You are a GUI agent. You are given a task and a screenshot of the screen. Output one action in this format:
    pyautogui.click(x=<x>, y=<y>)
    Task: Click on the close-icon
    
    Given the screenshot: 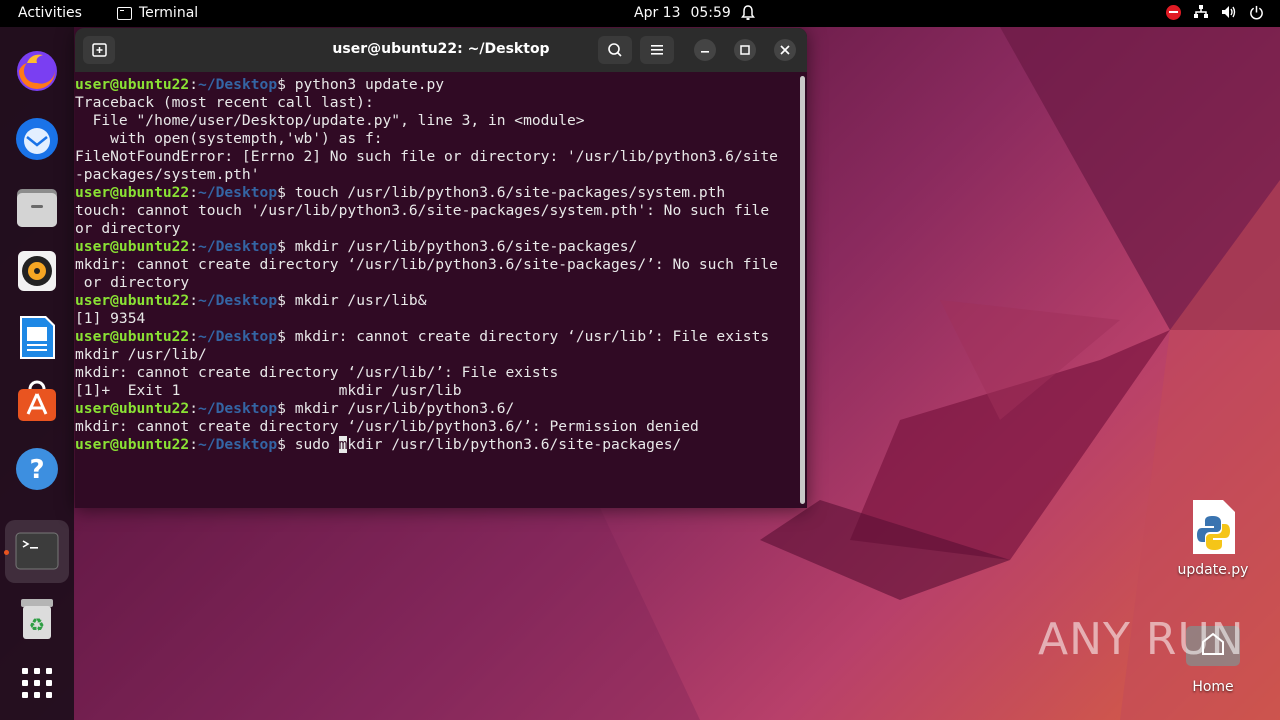 What is the action you would take?
    pyautogui.click(x=785, y=50)
    